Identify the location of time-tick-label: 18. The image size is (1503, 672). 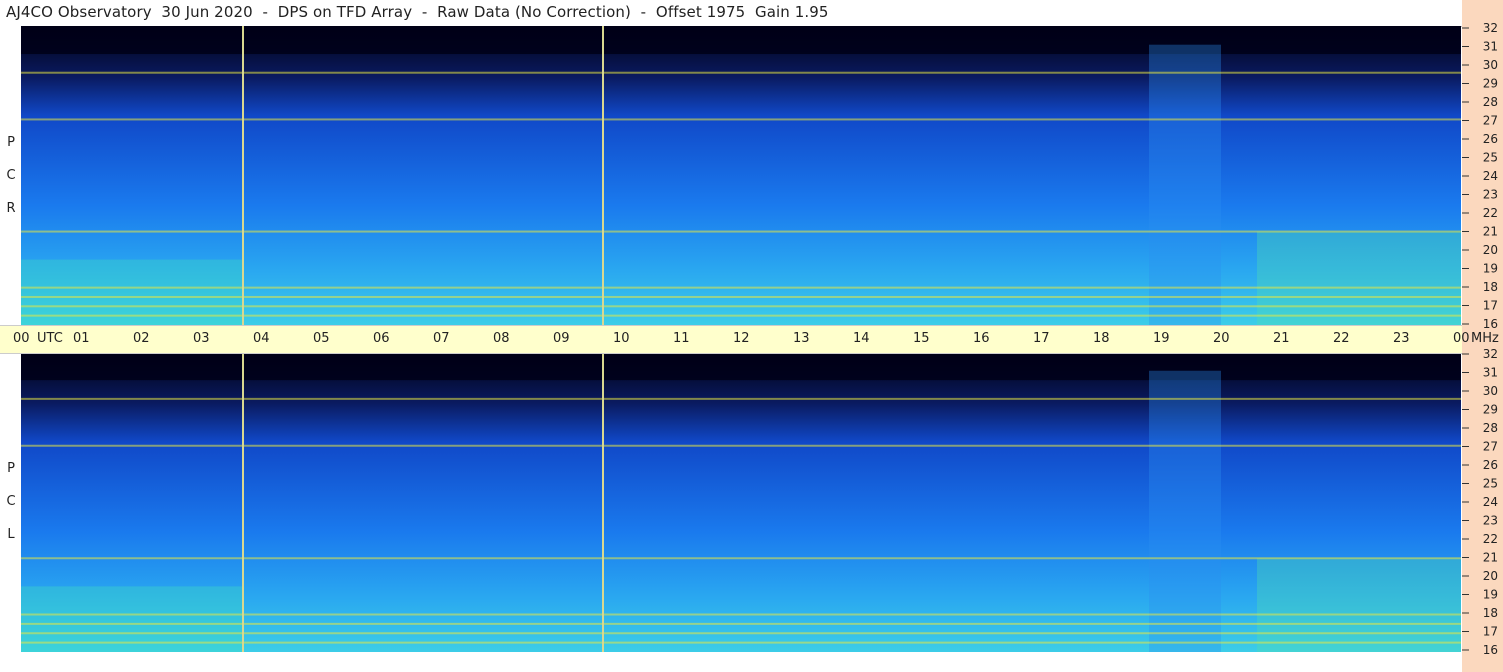
(1101, 338).